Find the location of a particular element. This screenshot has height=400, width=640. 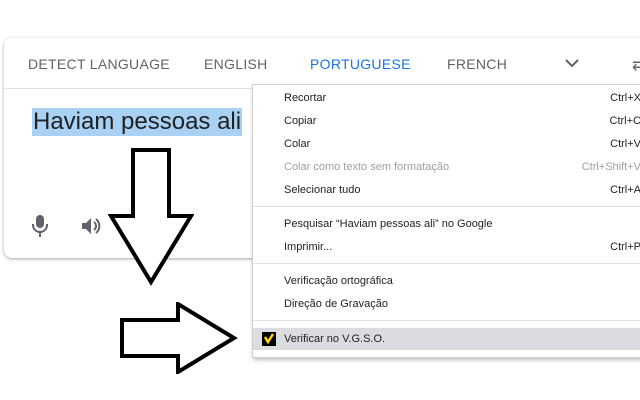

menu-item-copy: Copiar Ctrl+C is located at coordinates (446, 121).